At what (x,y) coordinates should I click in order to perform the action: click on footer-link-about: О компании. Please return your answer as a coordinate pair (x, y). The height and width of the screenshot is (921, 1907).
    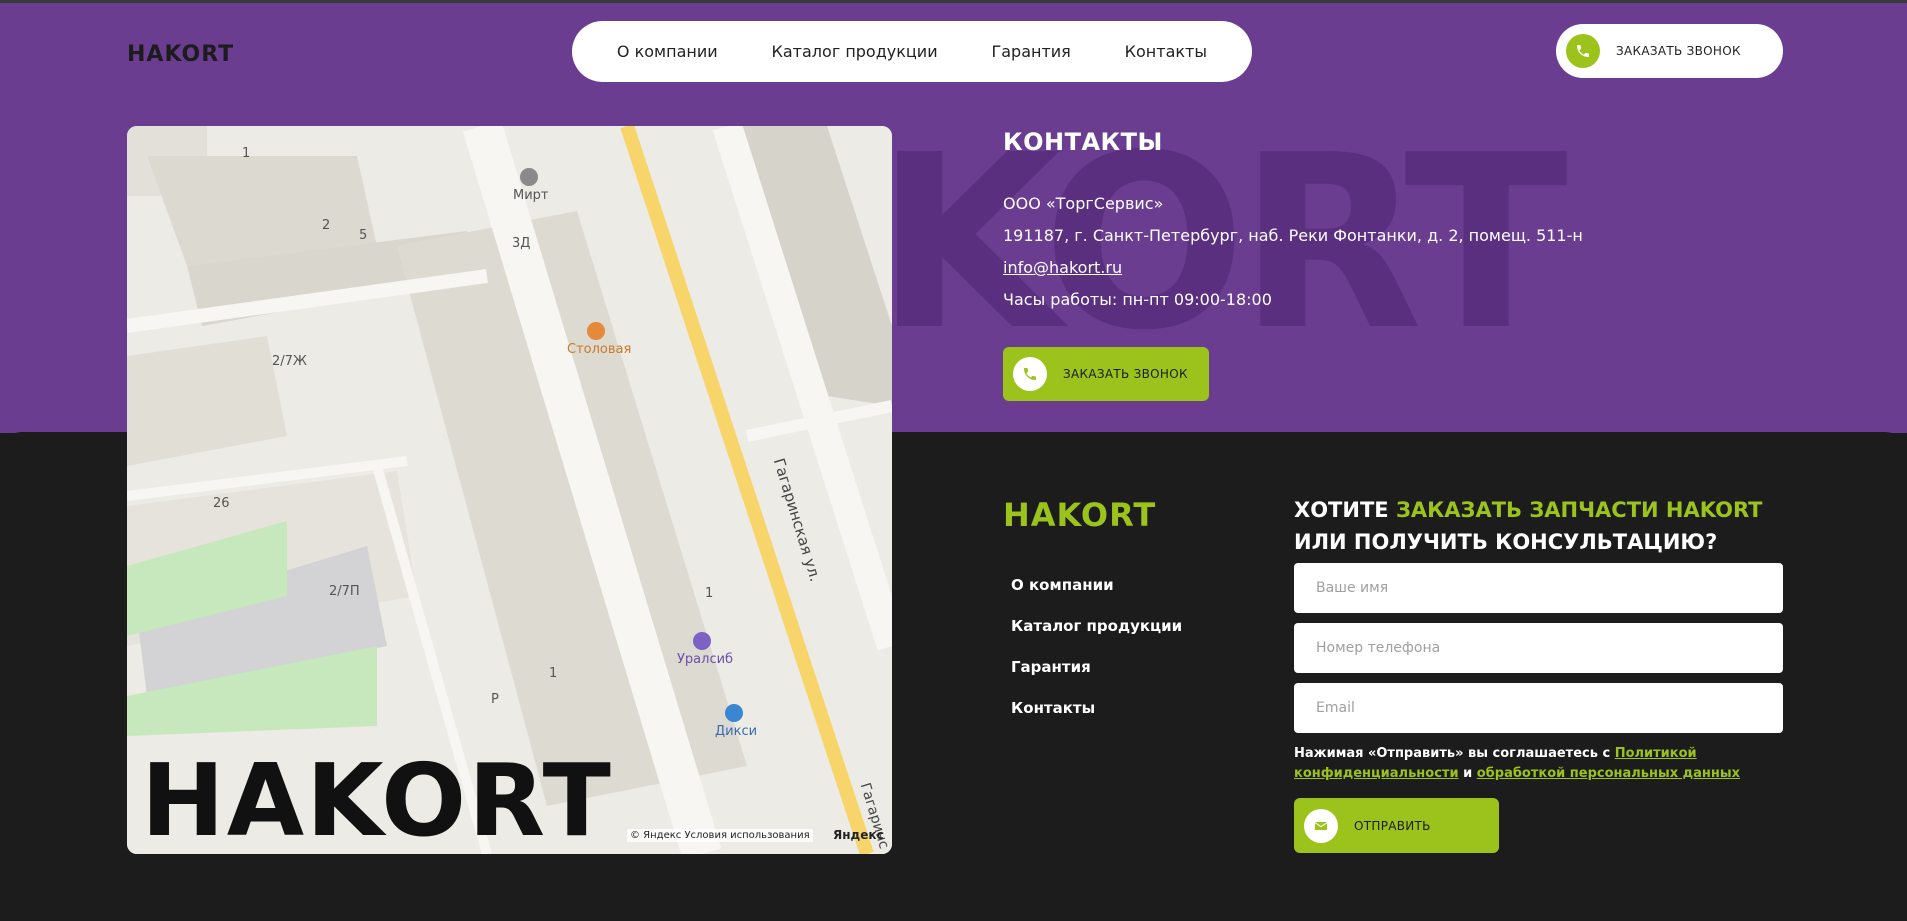
    Looking at the image, I should click on (1062, 585).